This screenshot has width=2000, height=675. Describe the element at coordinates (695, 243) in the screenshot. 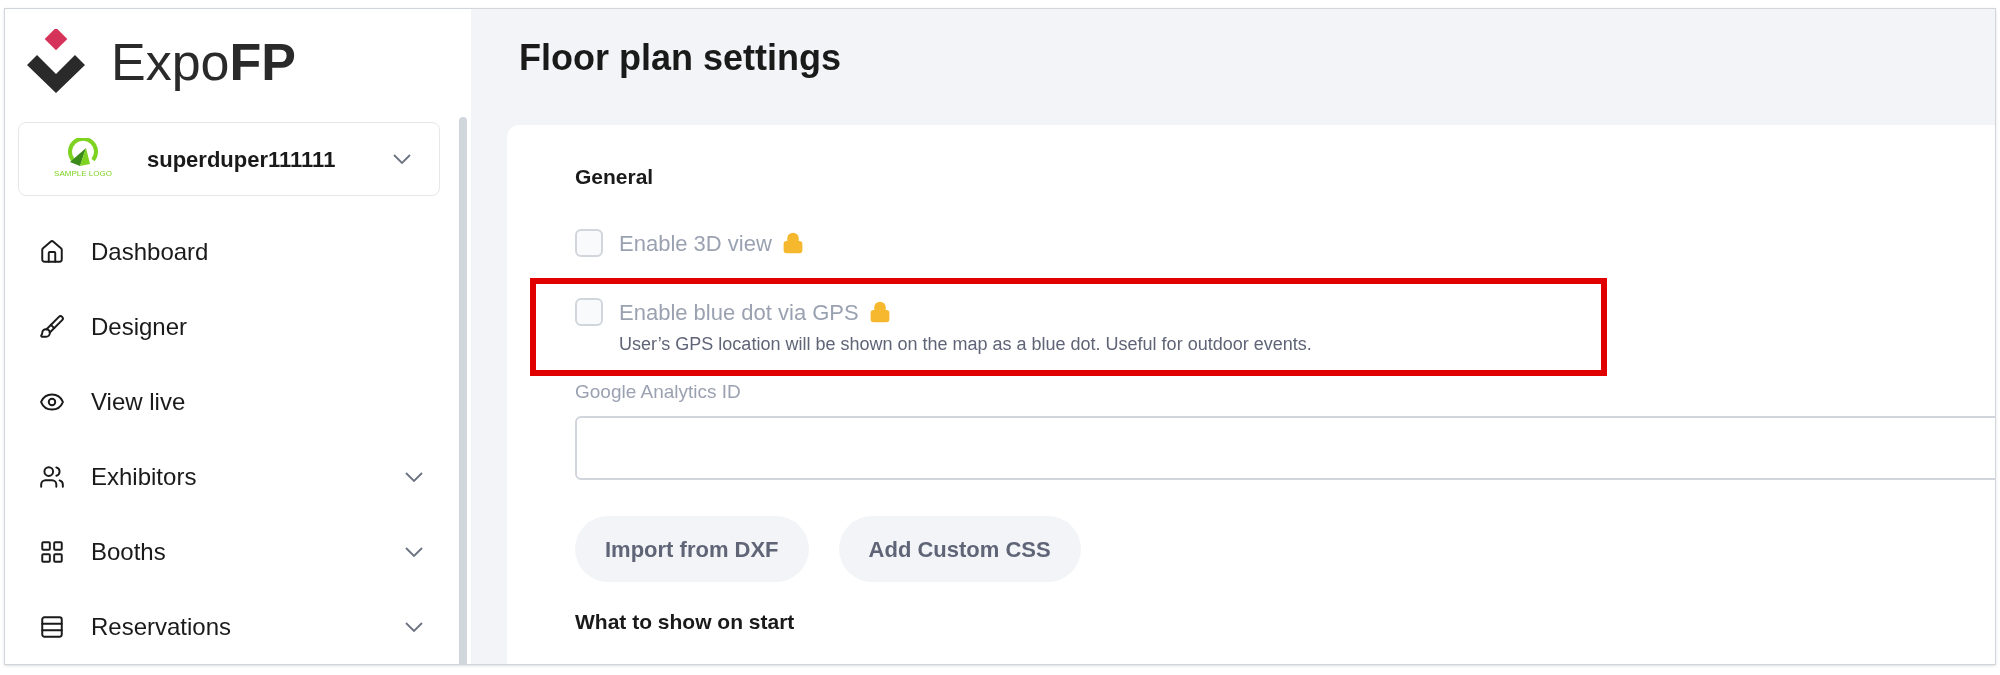

I see `option-label: Enable 3D view` at that location.